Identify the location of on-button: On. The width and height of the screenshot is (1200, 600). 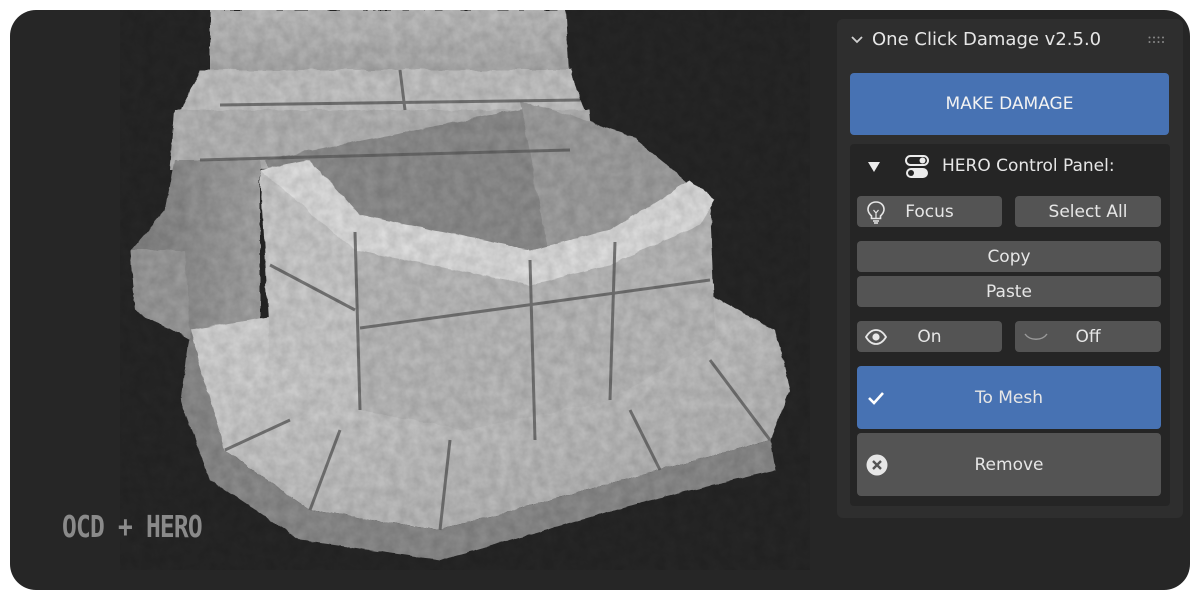
(929, 336).